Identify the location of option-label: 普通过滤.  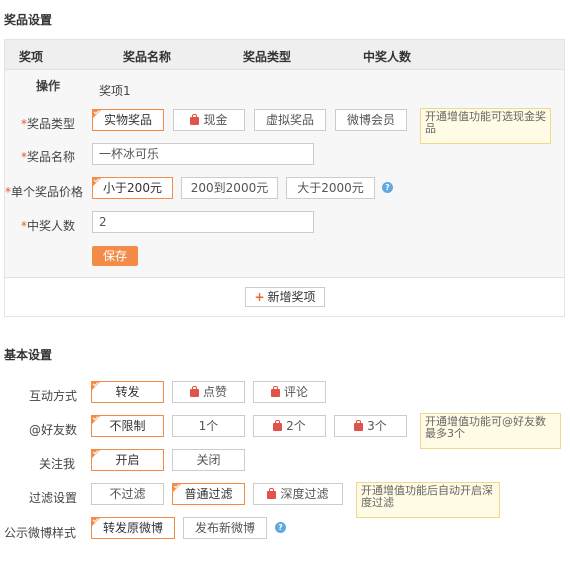
(208, 494).